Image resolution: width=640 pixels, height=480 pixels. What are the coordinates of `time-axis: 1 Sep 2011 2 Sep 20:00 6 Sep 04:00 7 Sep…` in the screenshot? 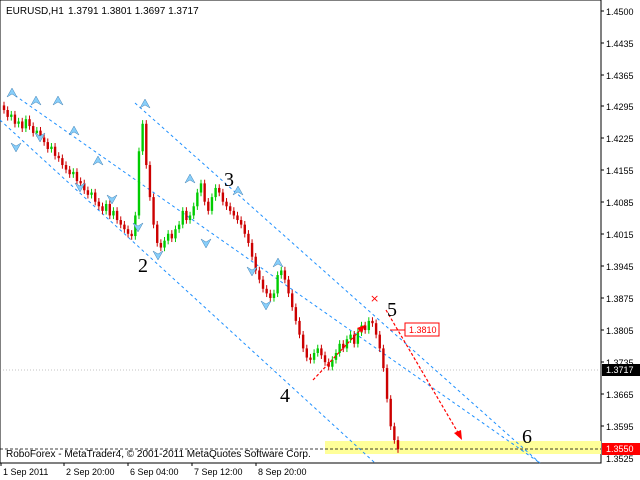 It's located at (153, 470).